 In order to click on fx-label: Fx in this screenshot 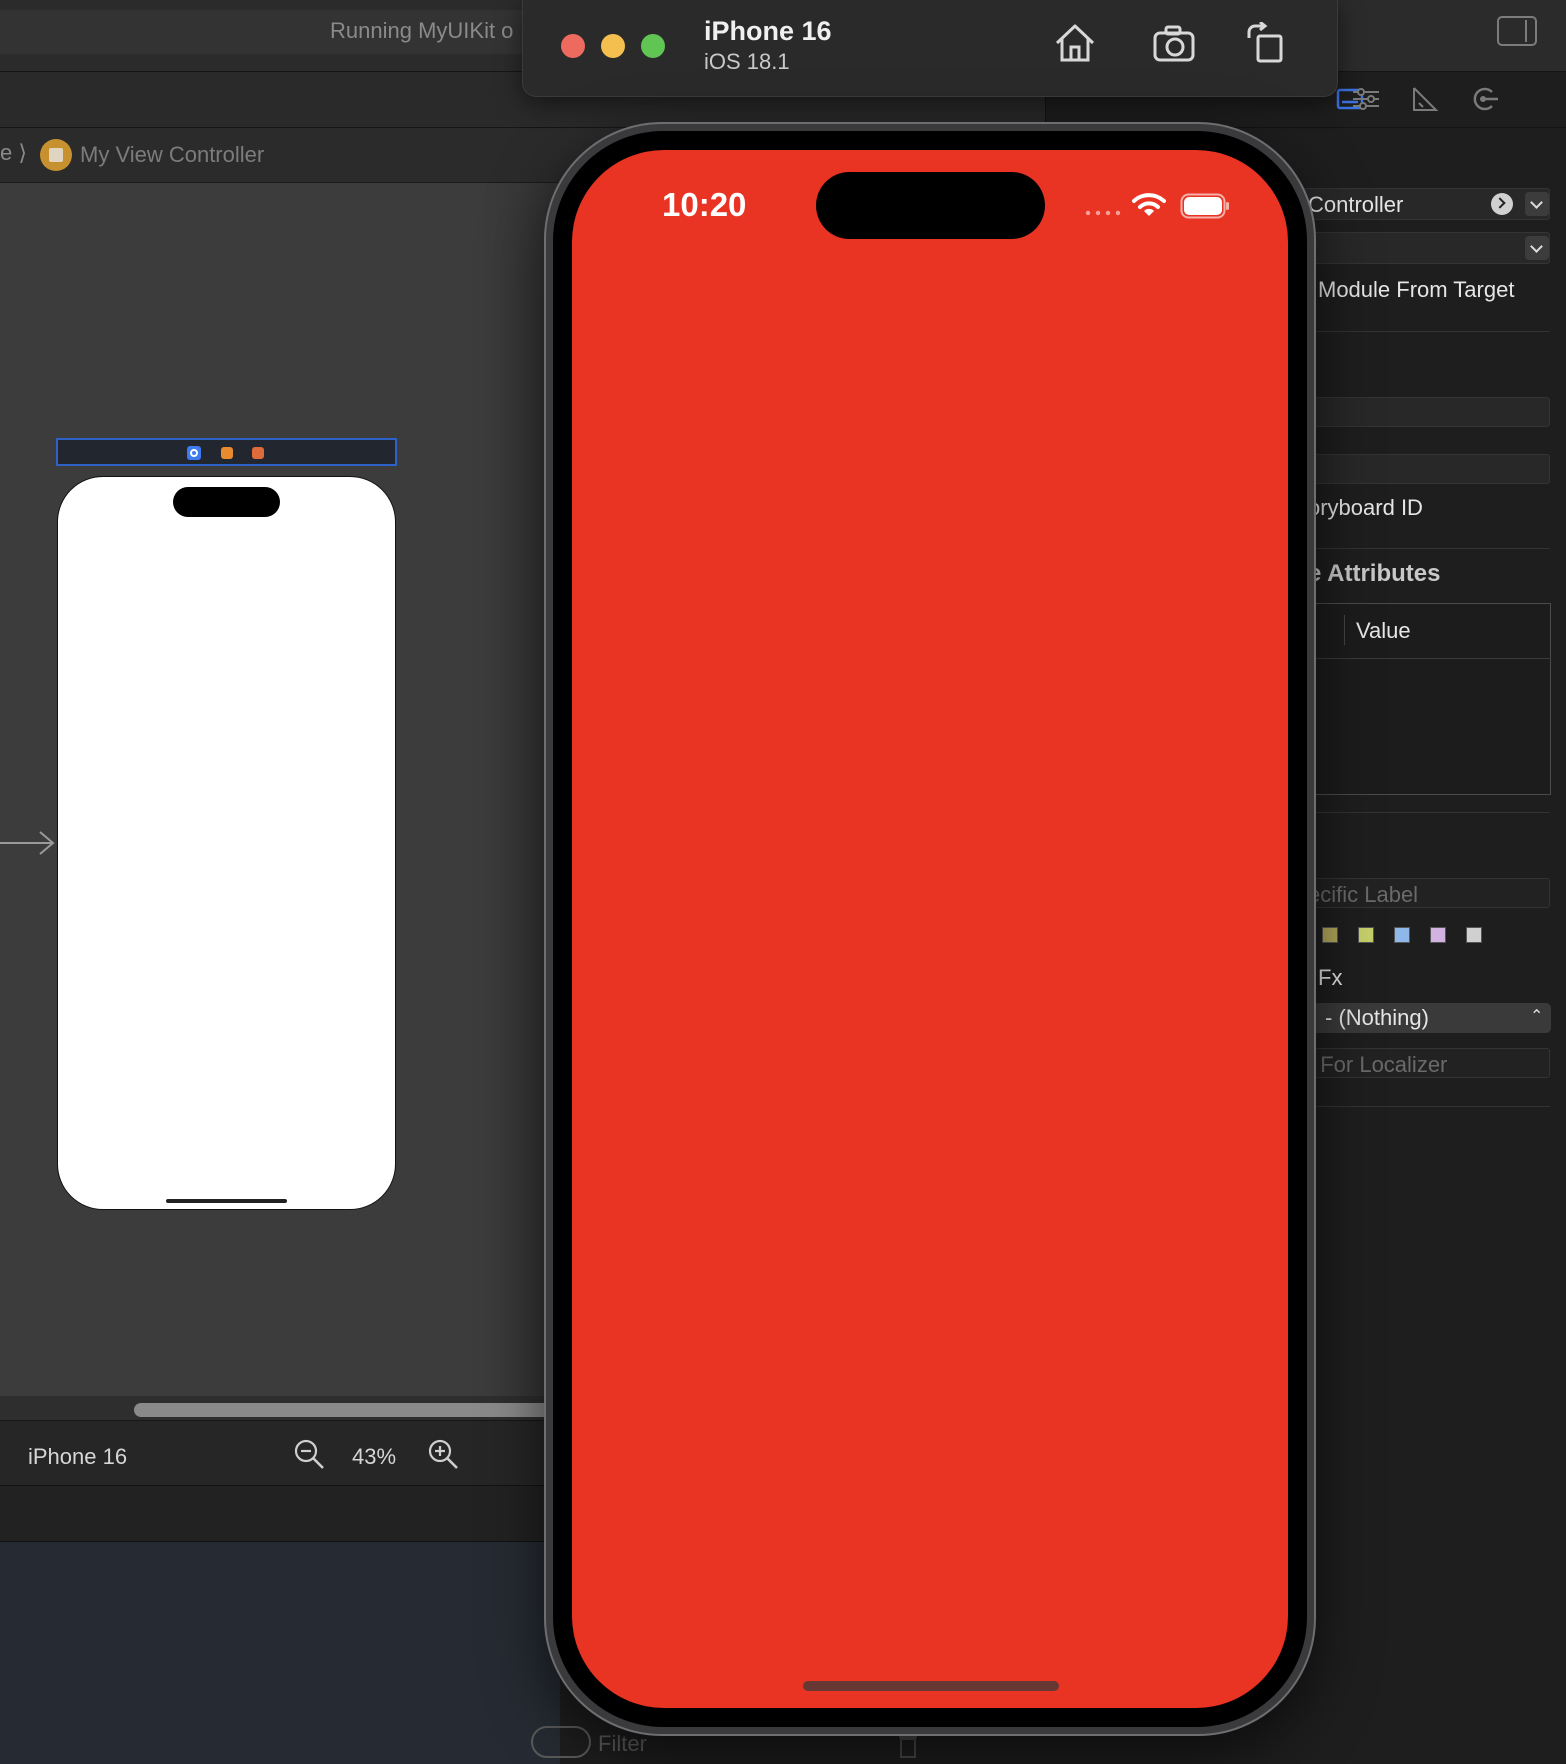, I will do `click(1330, 977)`.